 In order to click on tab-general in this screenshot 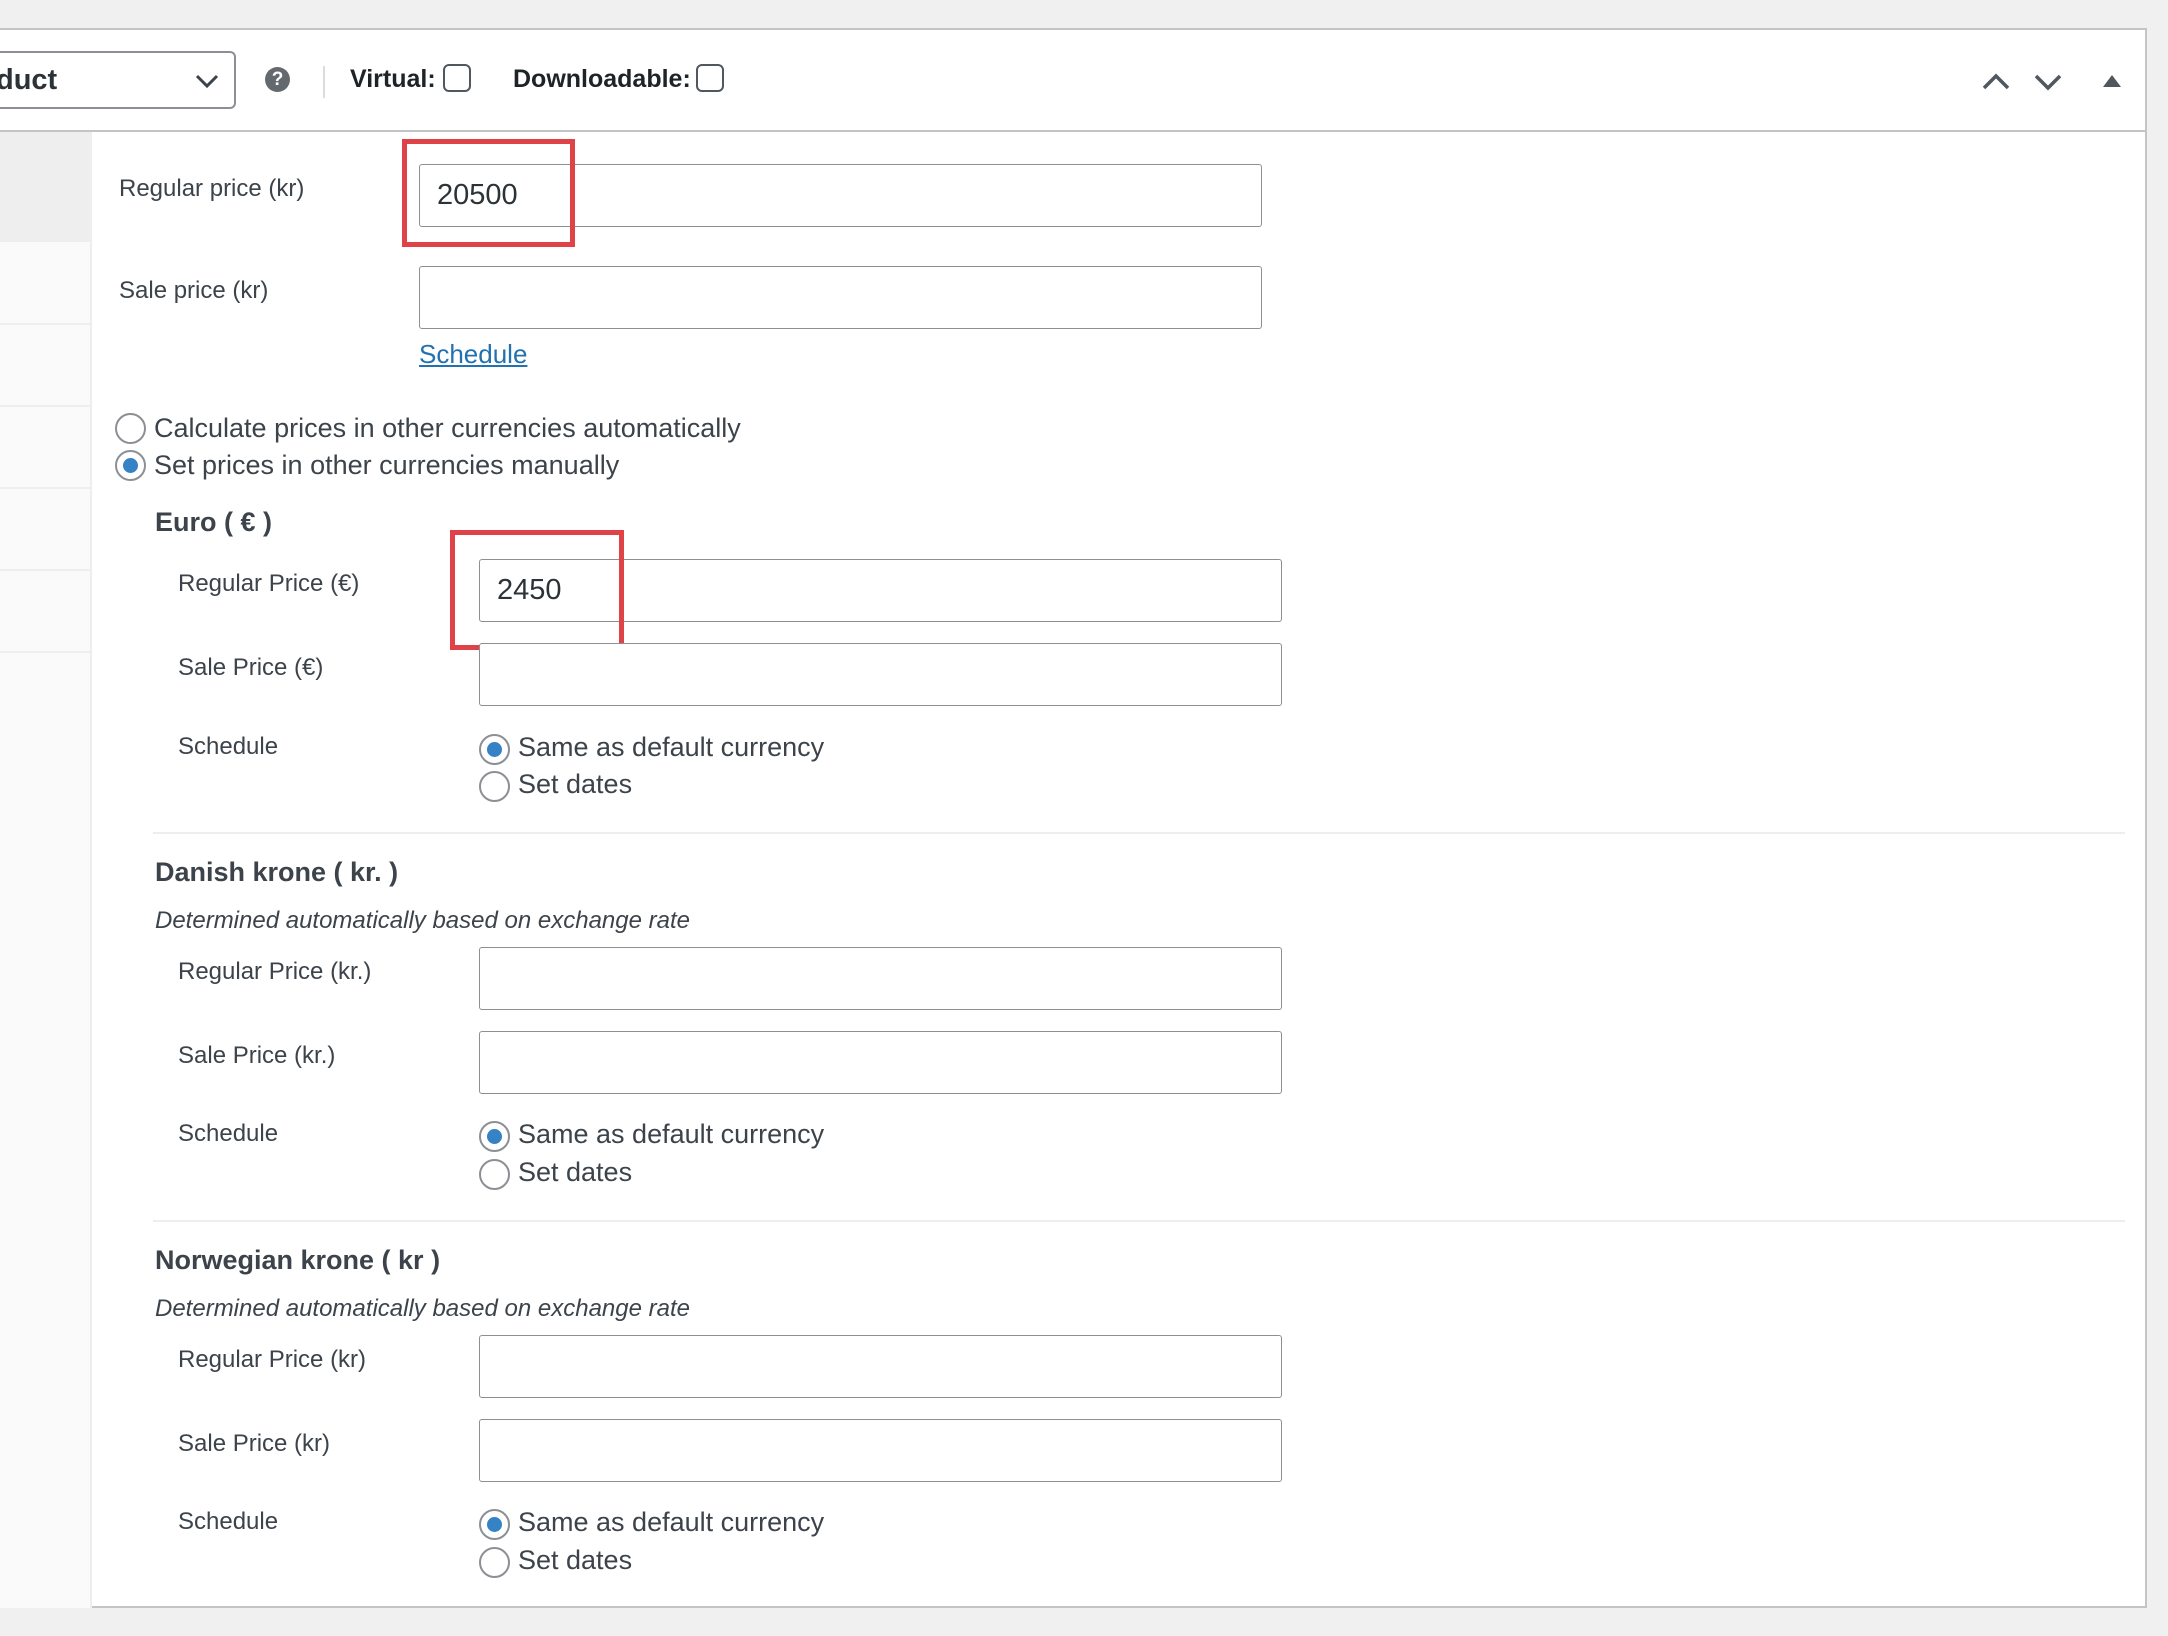, I will do `click(46, 187)`.